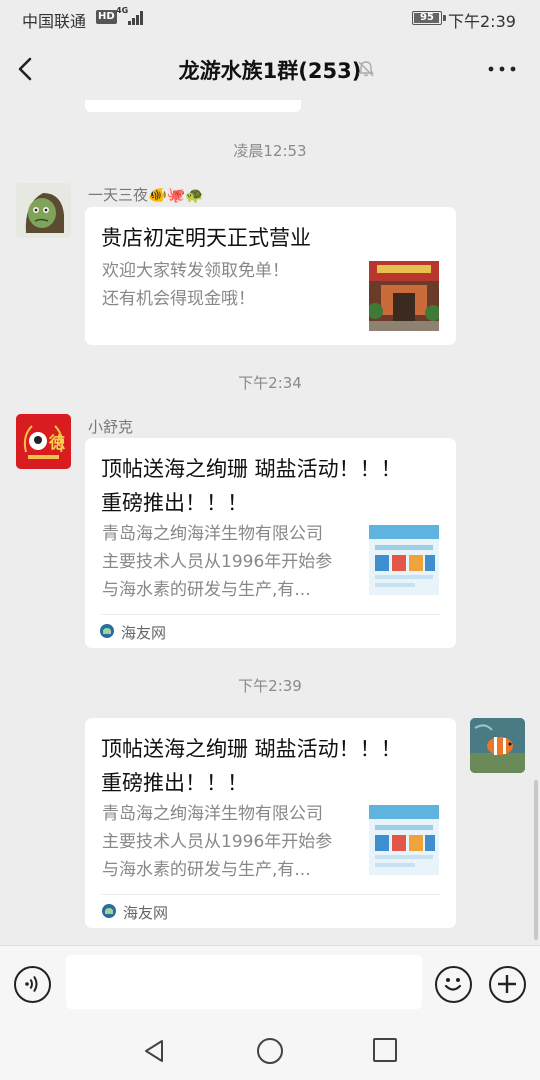 The image size is (540, 1080). I want to click on emoji-button, so click(453, 984).